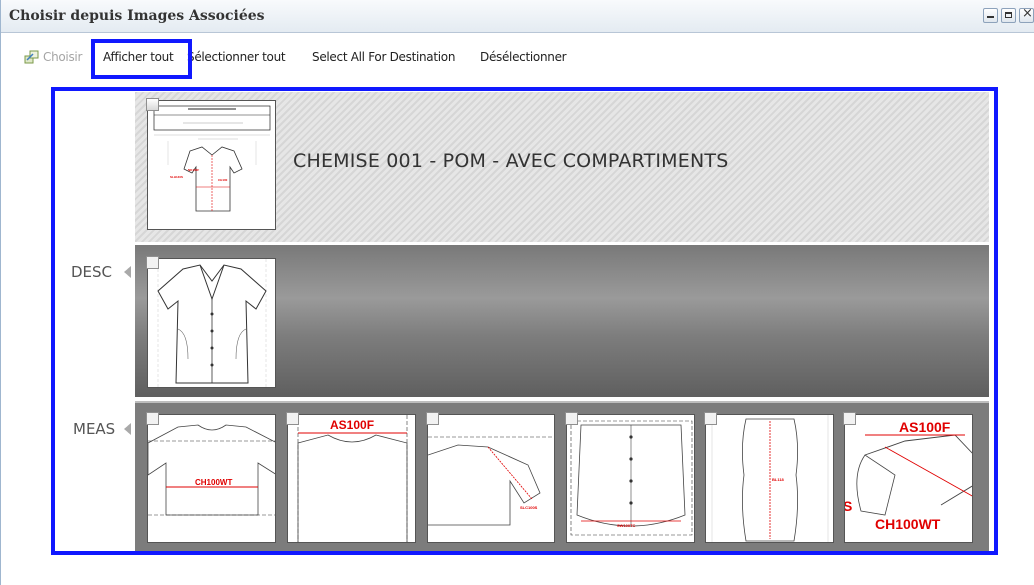 The width and height of the screenshot is (1034, 585). Describe the element at coordinates (351, 478) in the screenshot. I see `meas-thumbnail-2: AS100F` at that location.